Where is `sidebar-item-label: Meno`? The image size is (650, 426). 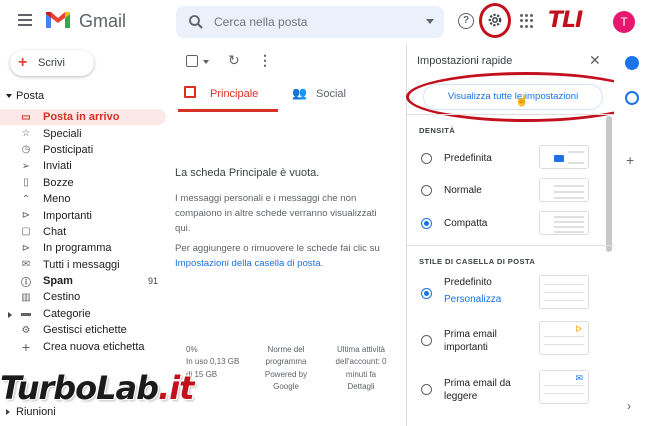
sidebar-item-label: Meno is located at coordinates (57, 199).